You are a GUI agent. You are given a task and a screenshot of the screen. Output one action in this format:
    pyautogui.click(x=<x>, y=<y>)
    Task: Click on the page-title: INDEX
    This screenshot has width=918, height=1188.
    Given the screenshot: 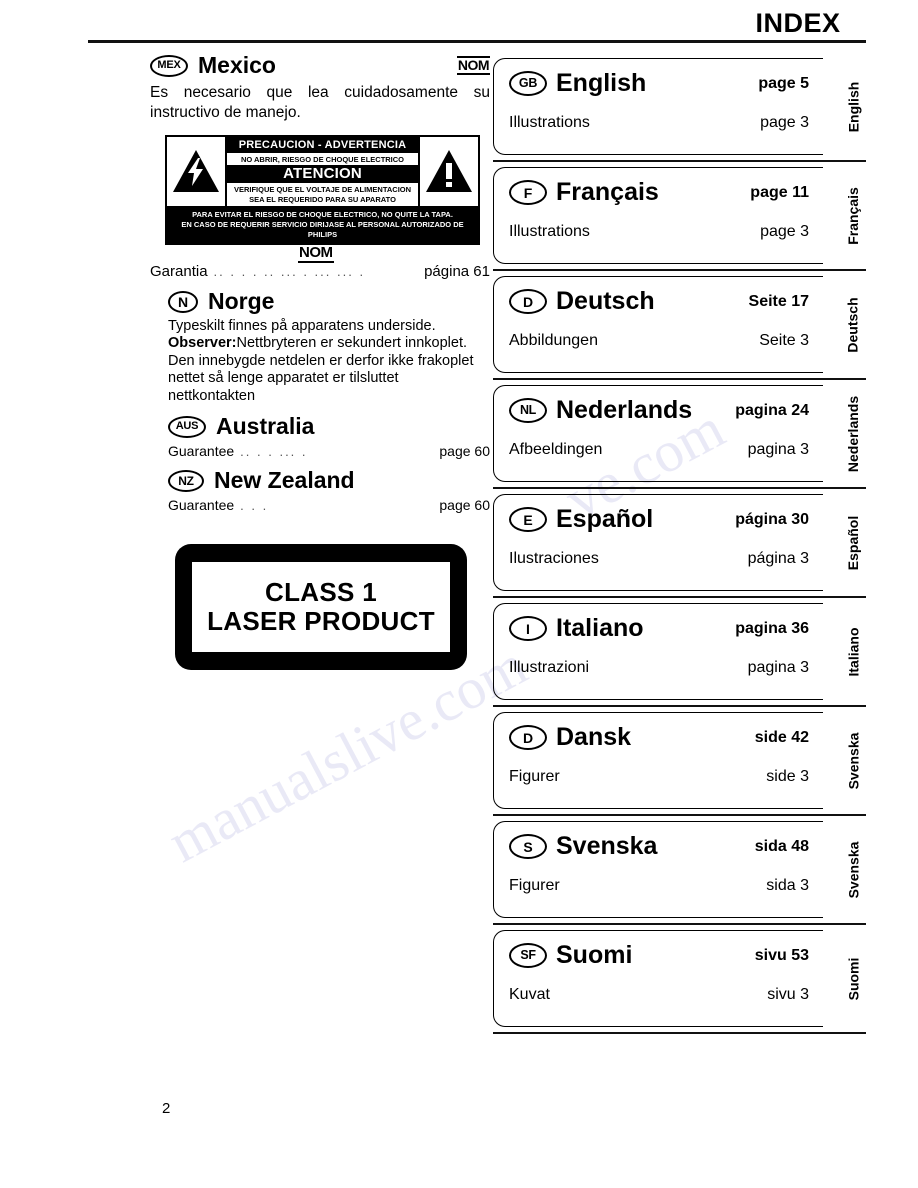 What is the action you would take?
    pyautogui.click(x=798, y=23)
    